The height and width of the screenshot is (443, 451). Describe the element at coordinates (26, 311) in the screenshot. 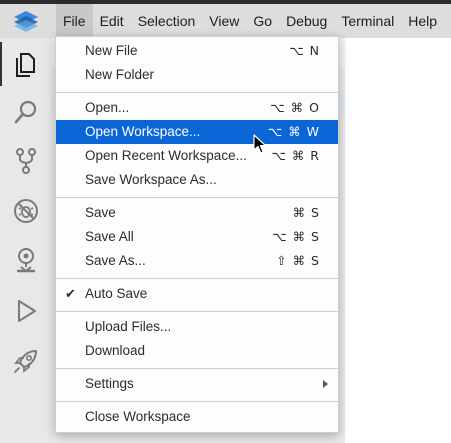

I see `run-icon` at that location.